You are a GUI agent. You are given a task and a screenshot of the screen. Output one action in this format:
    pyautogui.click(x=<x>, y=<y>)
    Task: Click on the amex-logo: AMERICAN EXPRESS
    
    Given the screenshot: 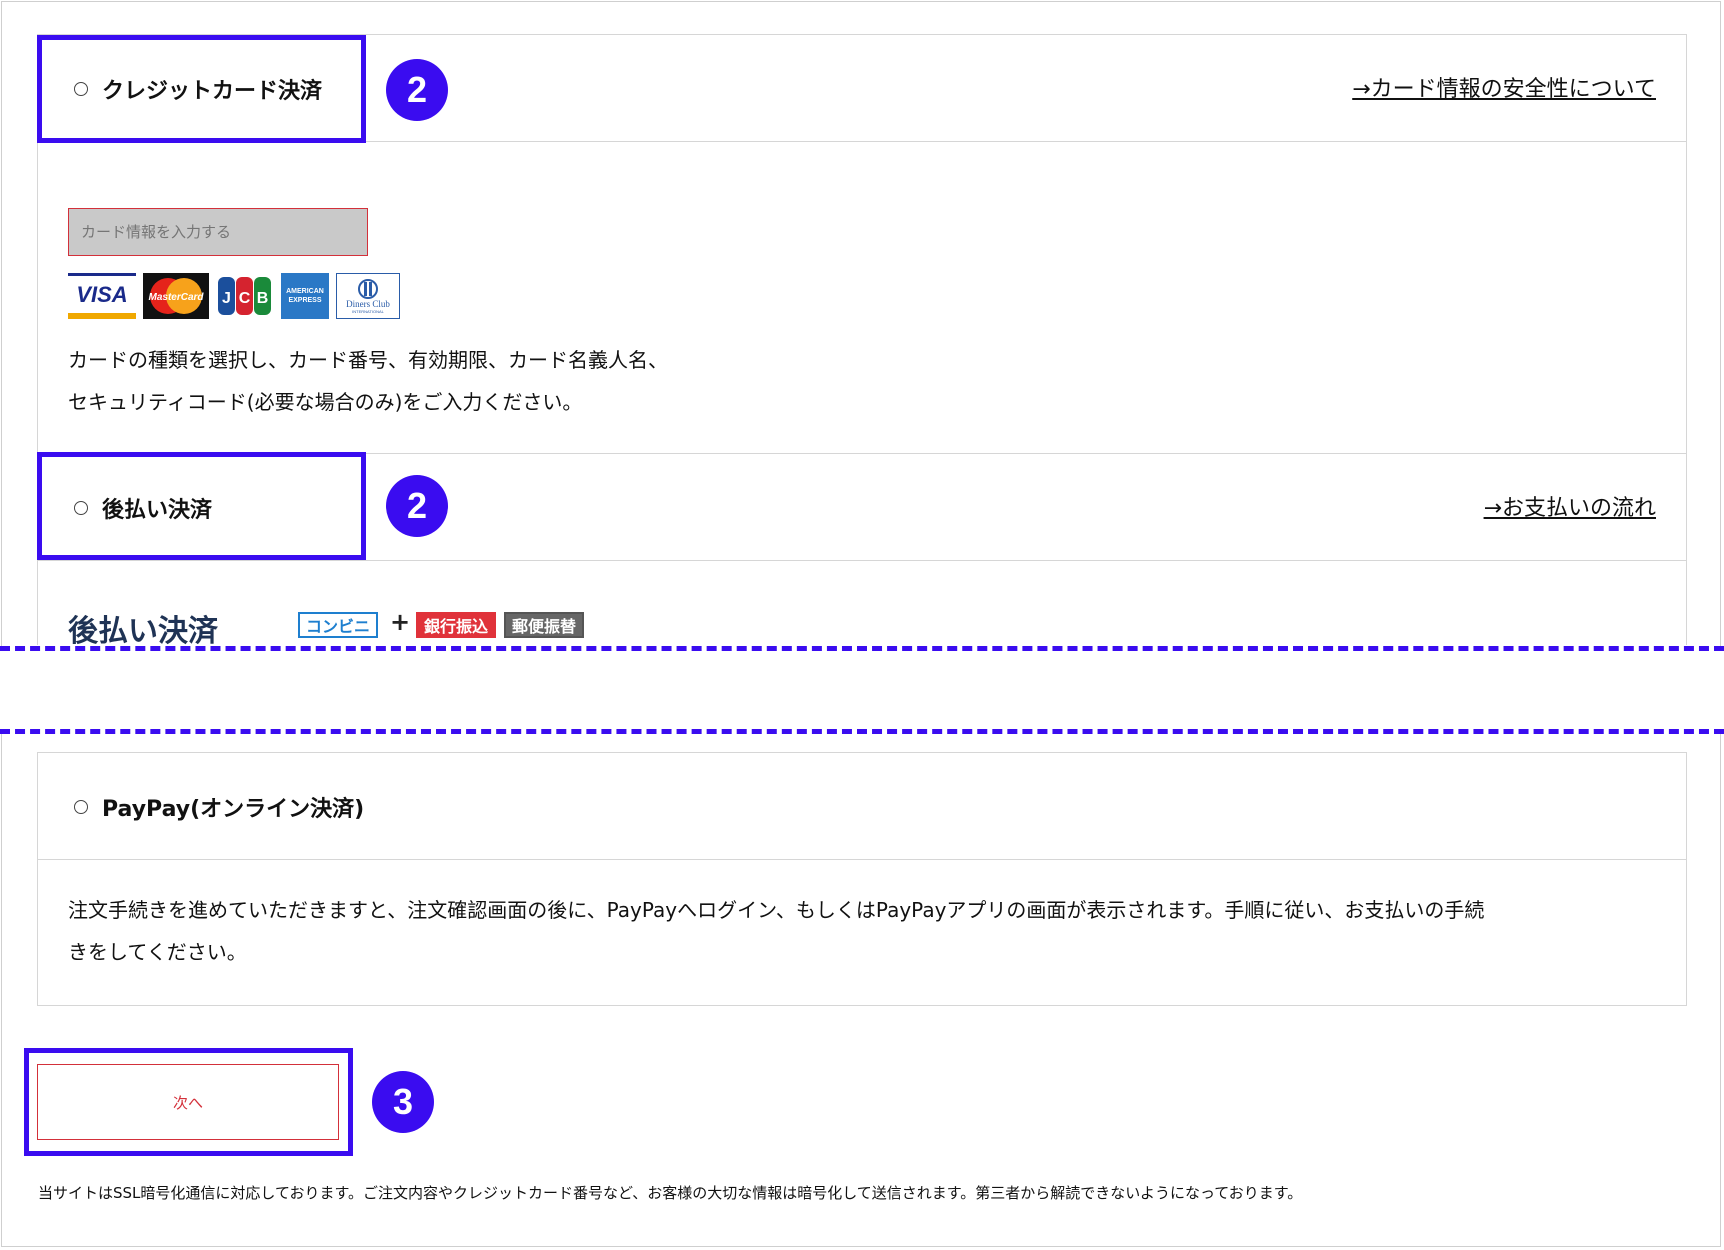 What is the action you would take?
    pyautogui.click(x=305, y=296)
    